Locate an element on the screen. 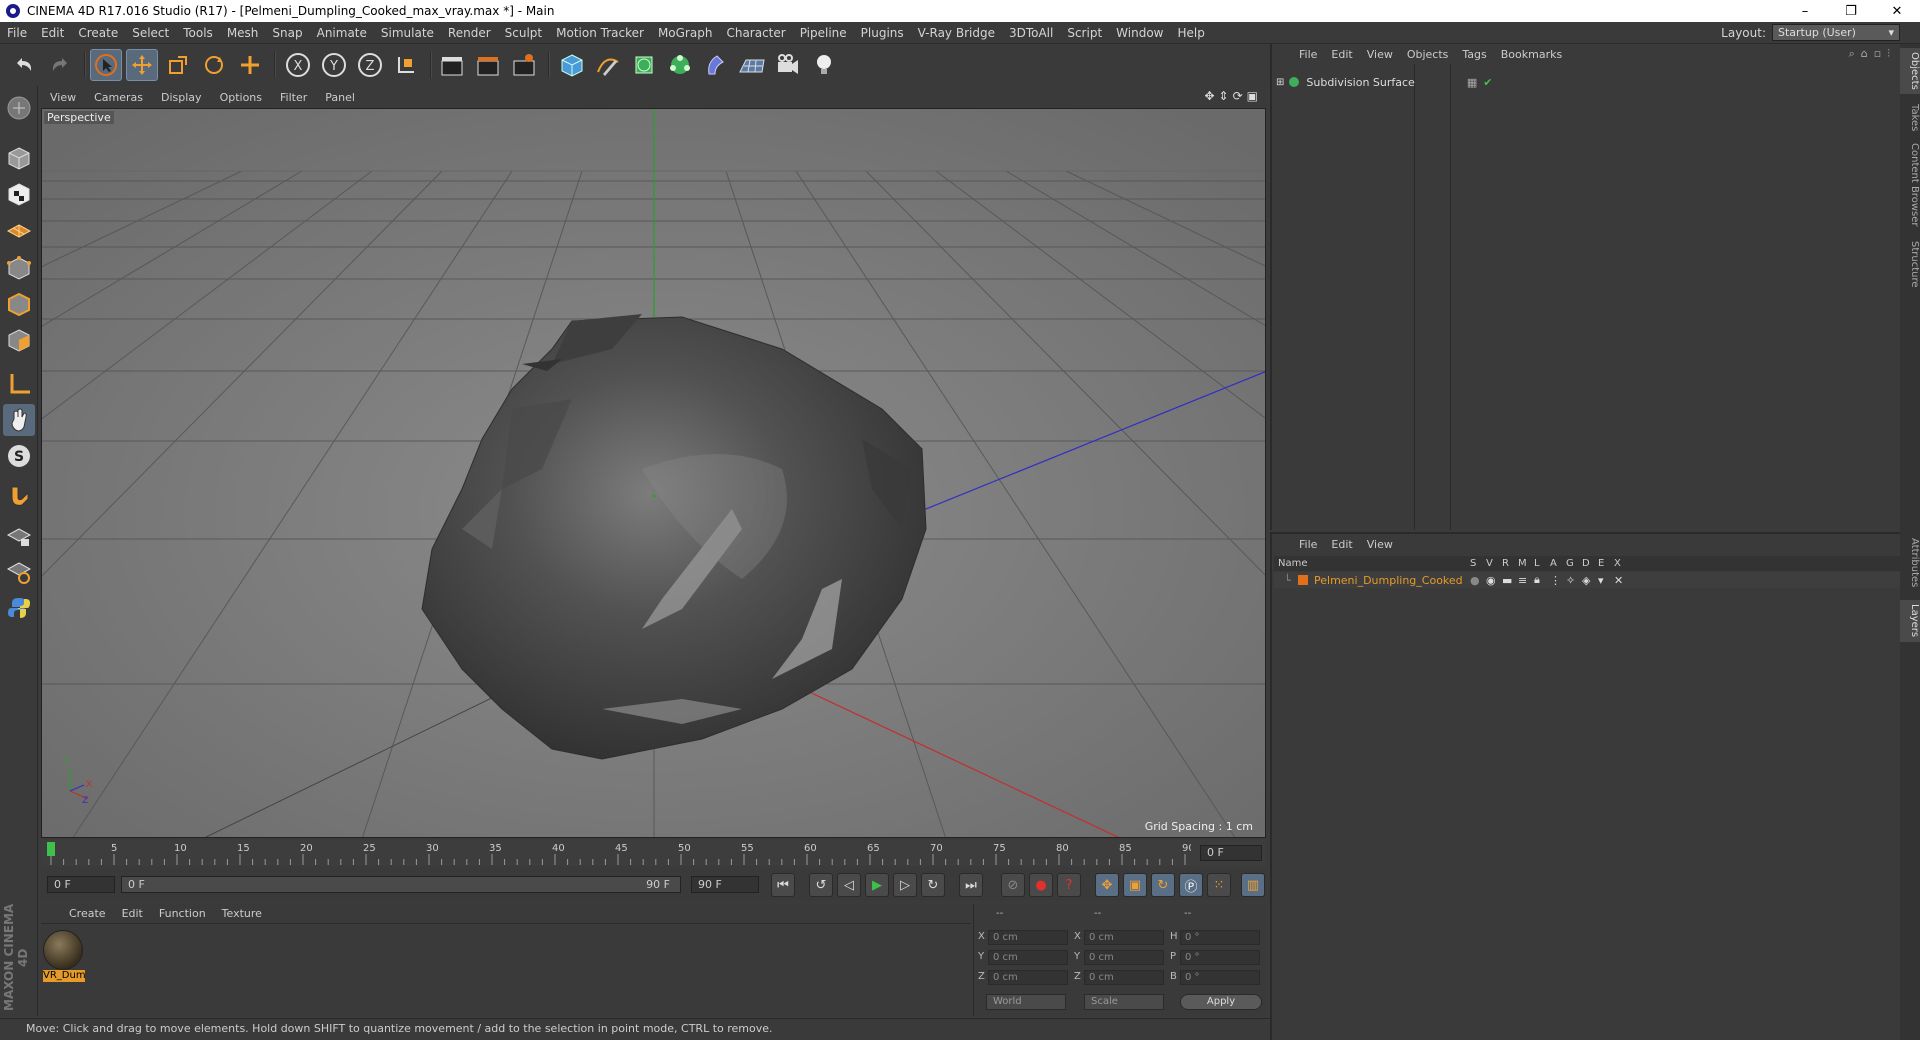 This screenshot has width=1920, height=1040. spline-pen-button is located at coordinates (608, 65).